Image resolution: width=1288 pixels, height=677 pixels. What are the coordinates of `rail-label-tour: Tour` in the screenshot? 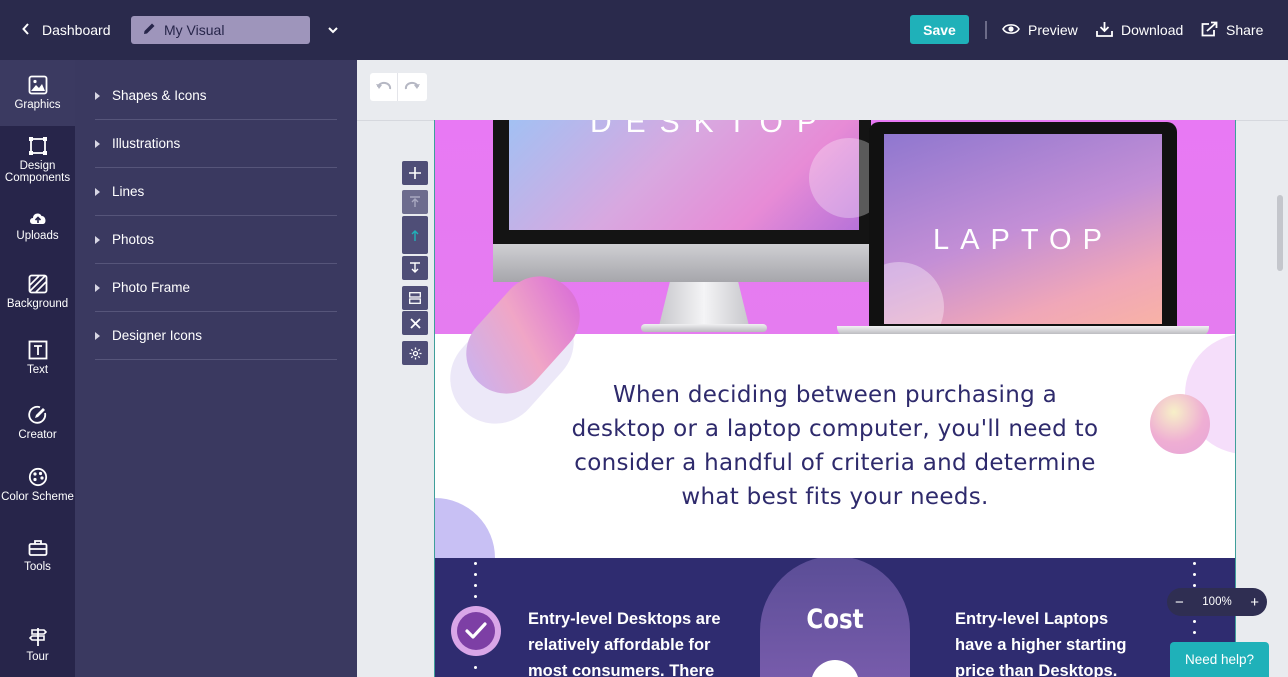 It's located at (37, 657).